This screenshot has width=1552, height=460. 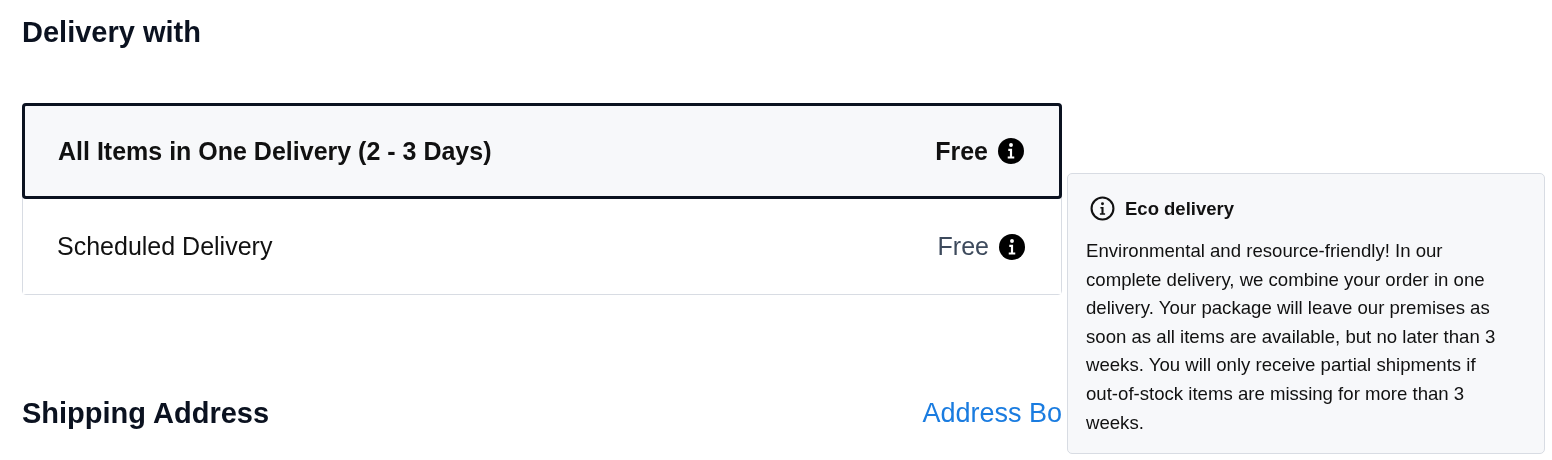 What do you see at coordinates (542, 151) in the screenshot?
I see `delivery-option: All Items in One Delivery (2 - 3 Days) Free` at bounding box center [542, 151].